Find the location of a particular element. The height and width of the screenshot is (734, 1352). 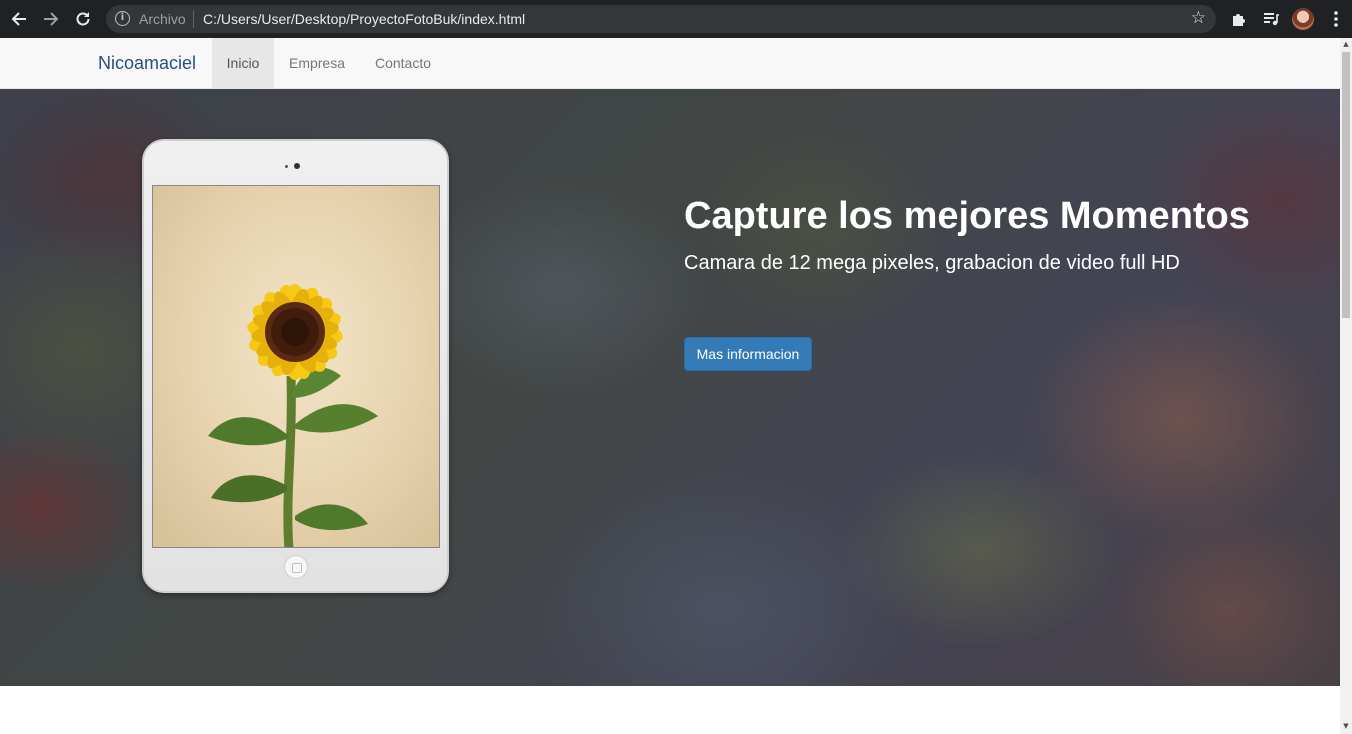

tablet-home-button is located at coordinates (296, 567).